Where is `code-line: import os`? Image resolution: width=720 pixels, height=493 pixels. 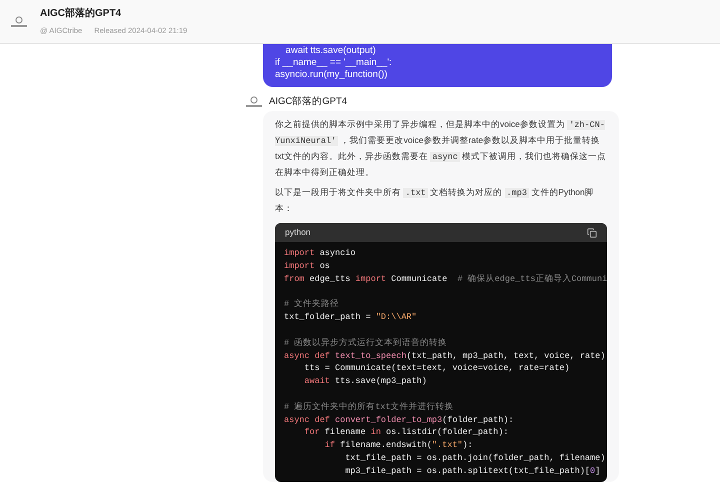 code-line: import os is located at coordinates (307, 266).